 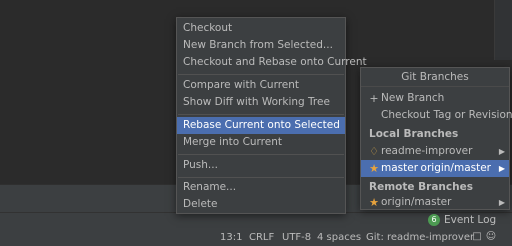 I want to click on branch-item-readme-improver: ♢ readme-improver ▶, so click(x=435, y=151).